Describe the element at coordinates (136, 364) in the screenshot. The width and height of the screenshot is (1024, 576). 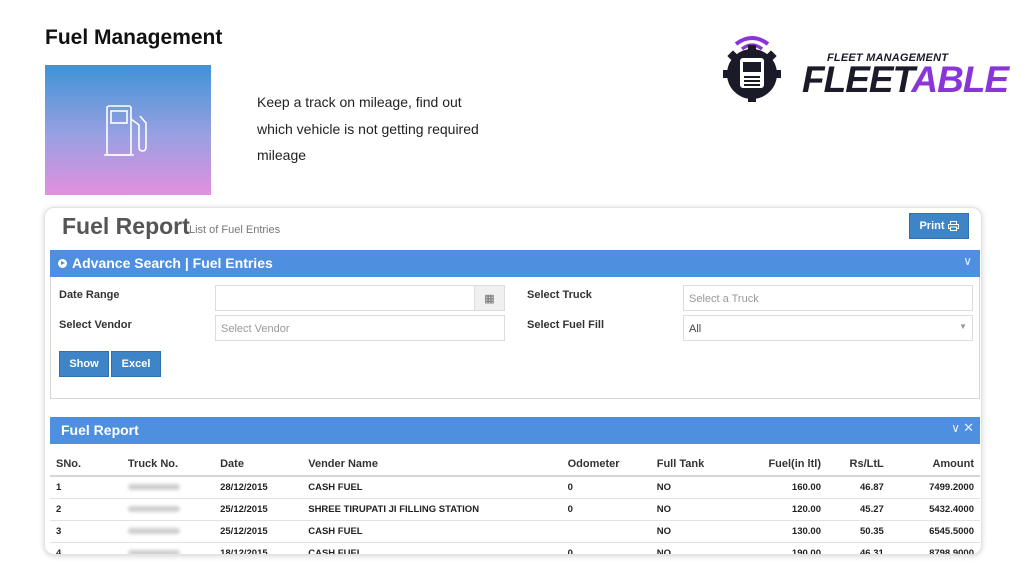
I see `excel-button: Excel` at that location.